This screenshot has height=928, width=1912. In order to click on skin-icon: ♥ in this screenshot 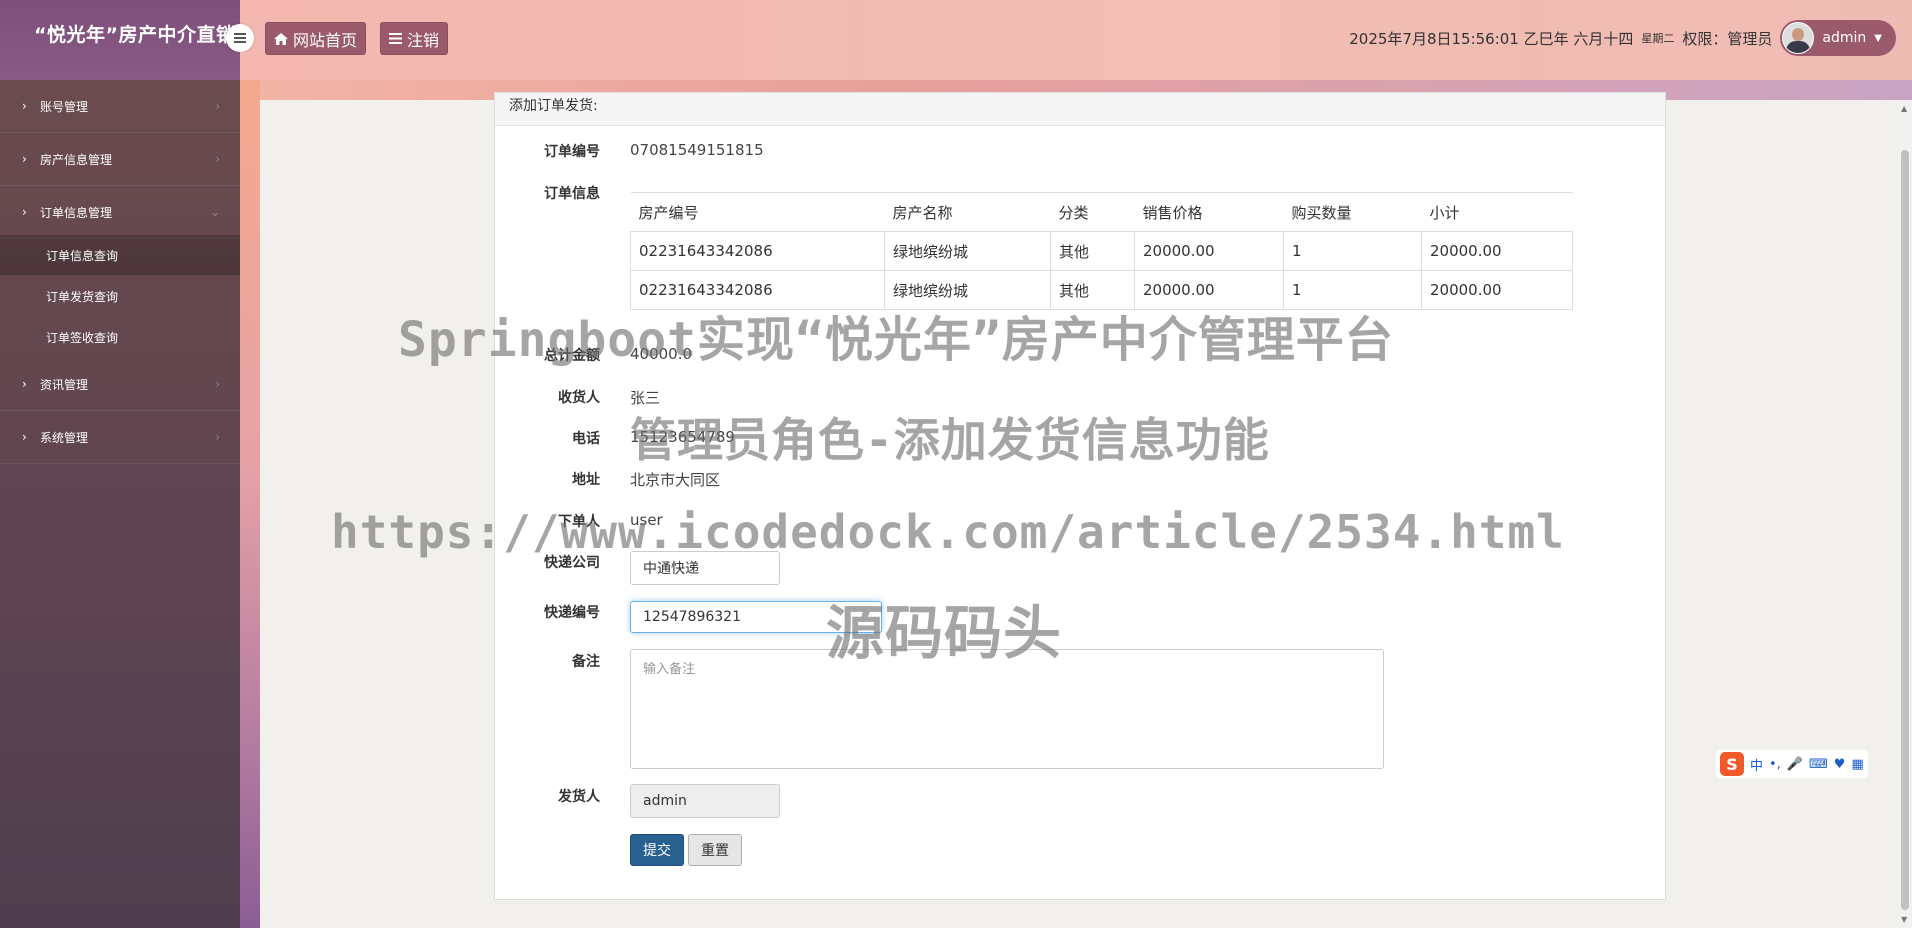, I will do `click(1840, 764)`.